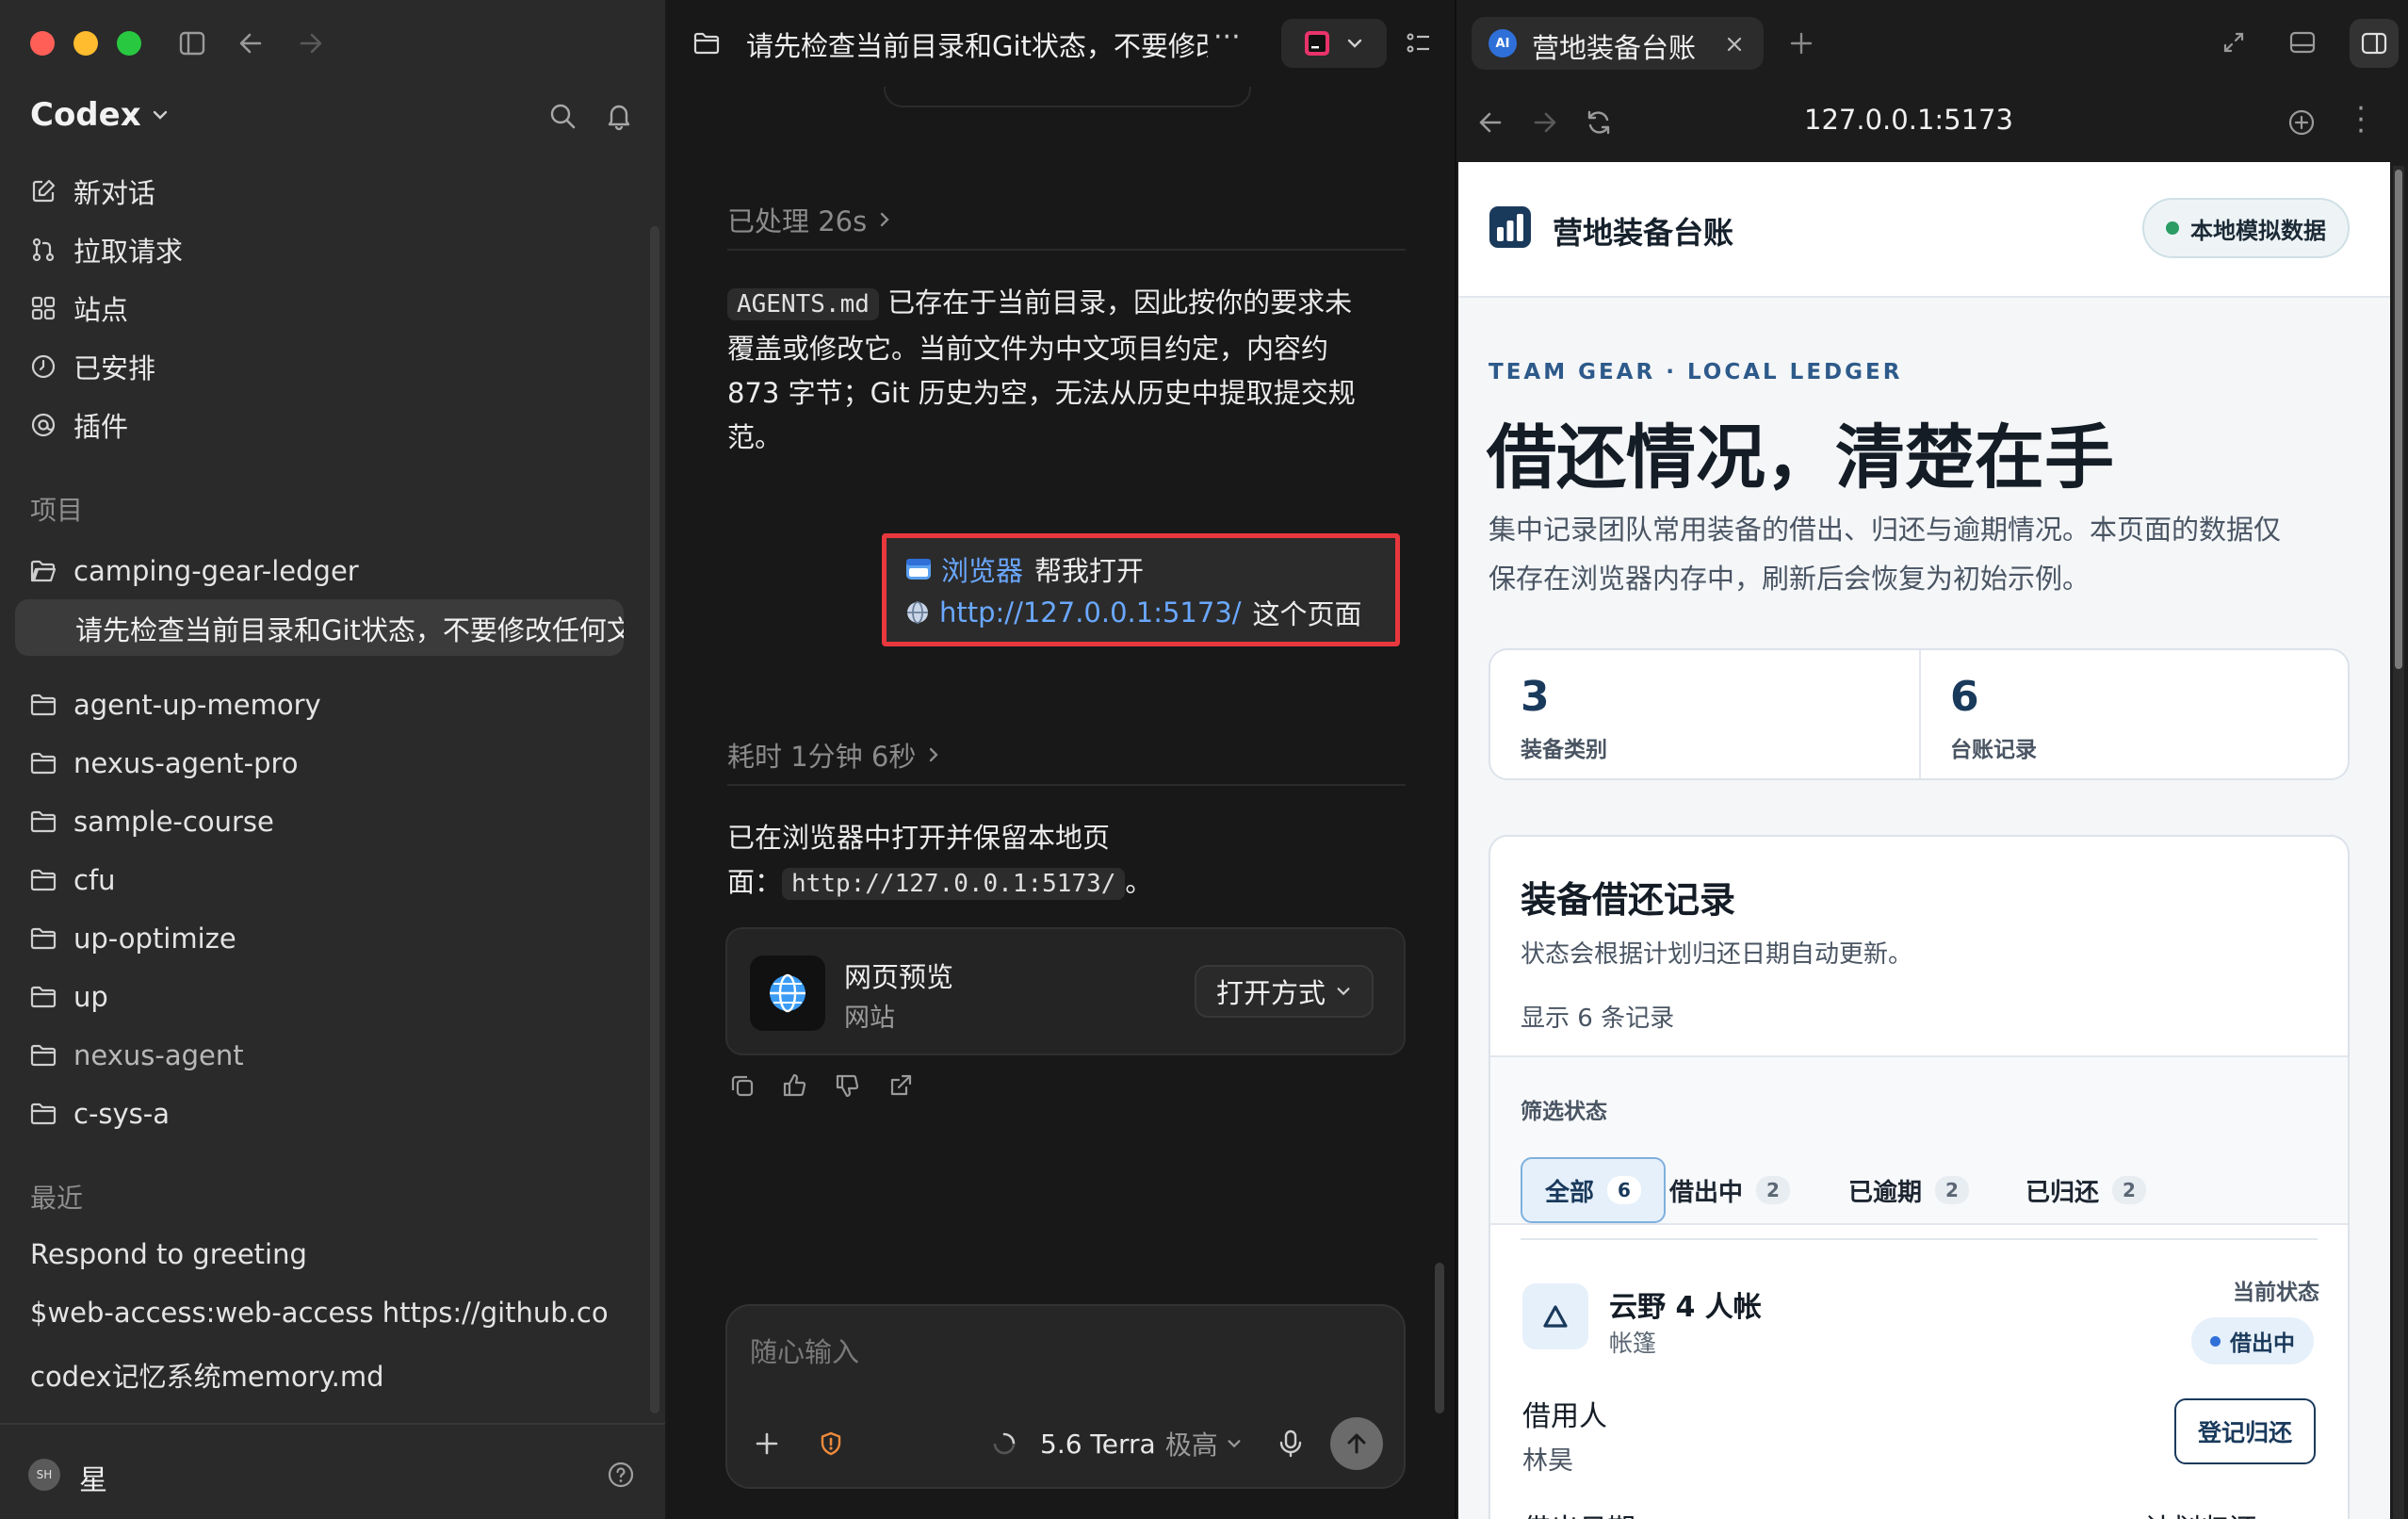 The height and width of the screenshot is (1519, 2408). I want to click on bell-icon, so click(619, 116).